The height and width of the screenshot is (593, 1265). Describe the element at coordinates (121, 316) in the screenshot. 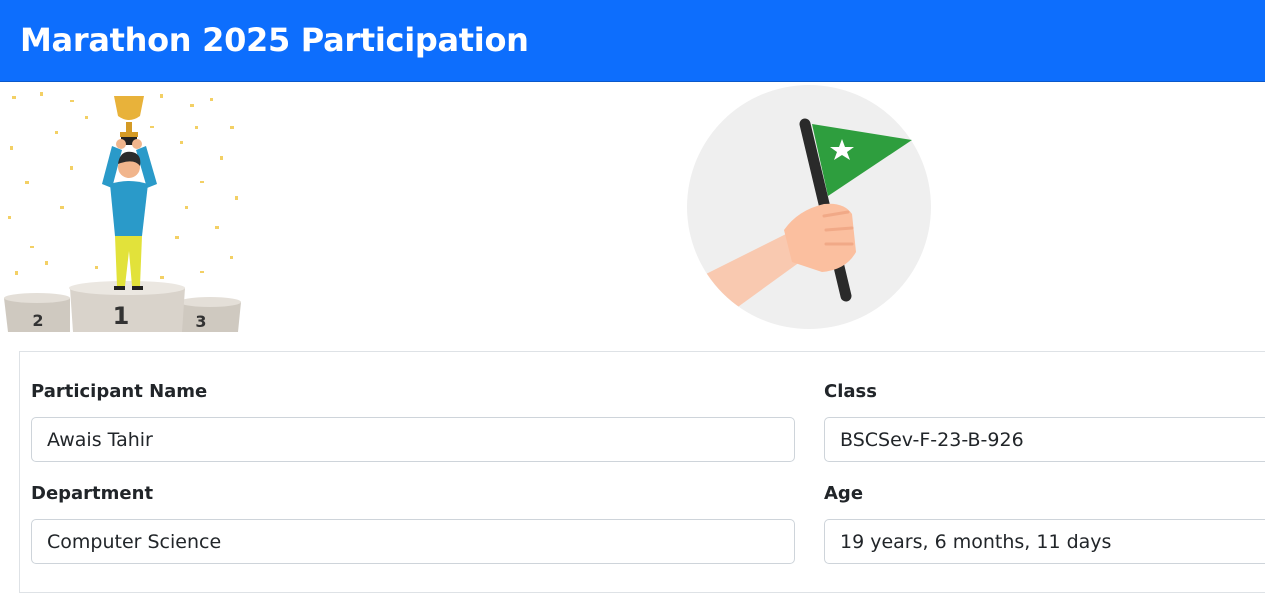

I see `podium-first-label: 1` at that location.